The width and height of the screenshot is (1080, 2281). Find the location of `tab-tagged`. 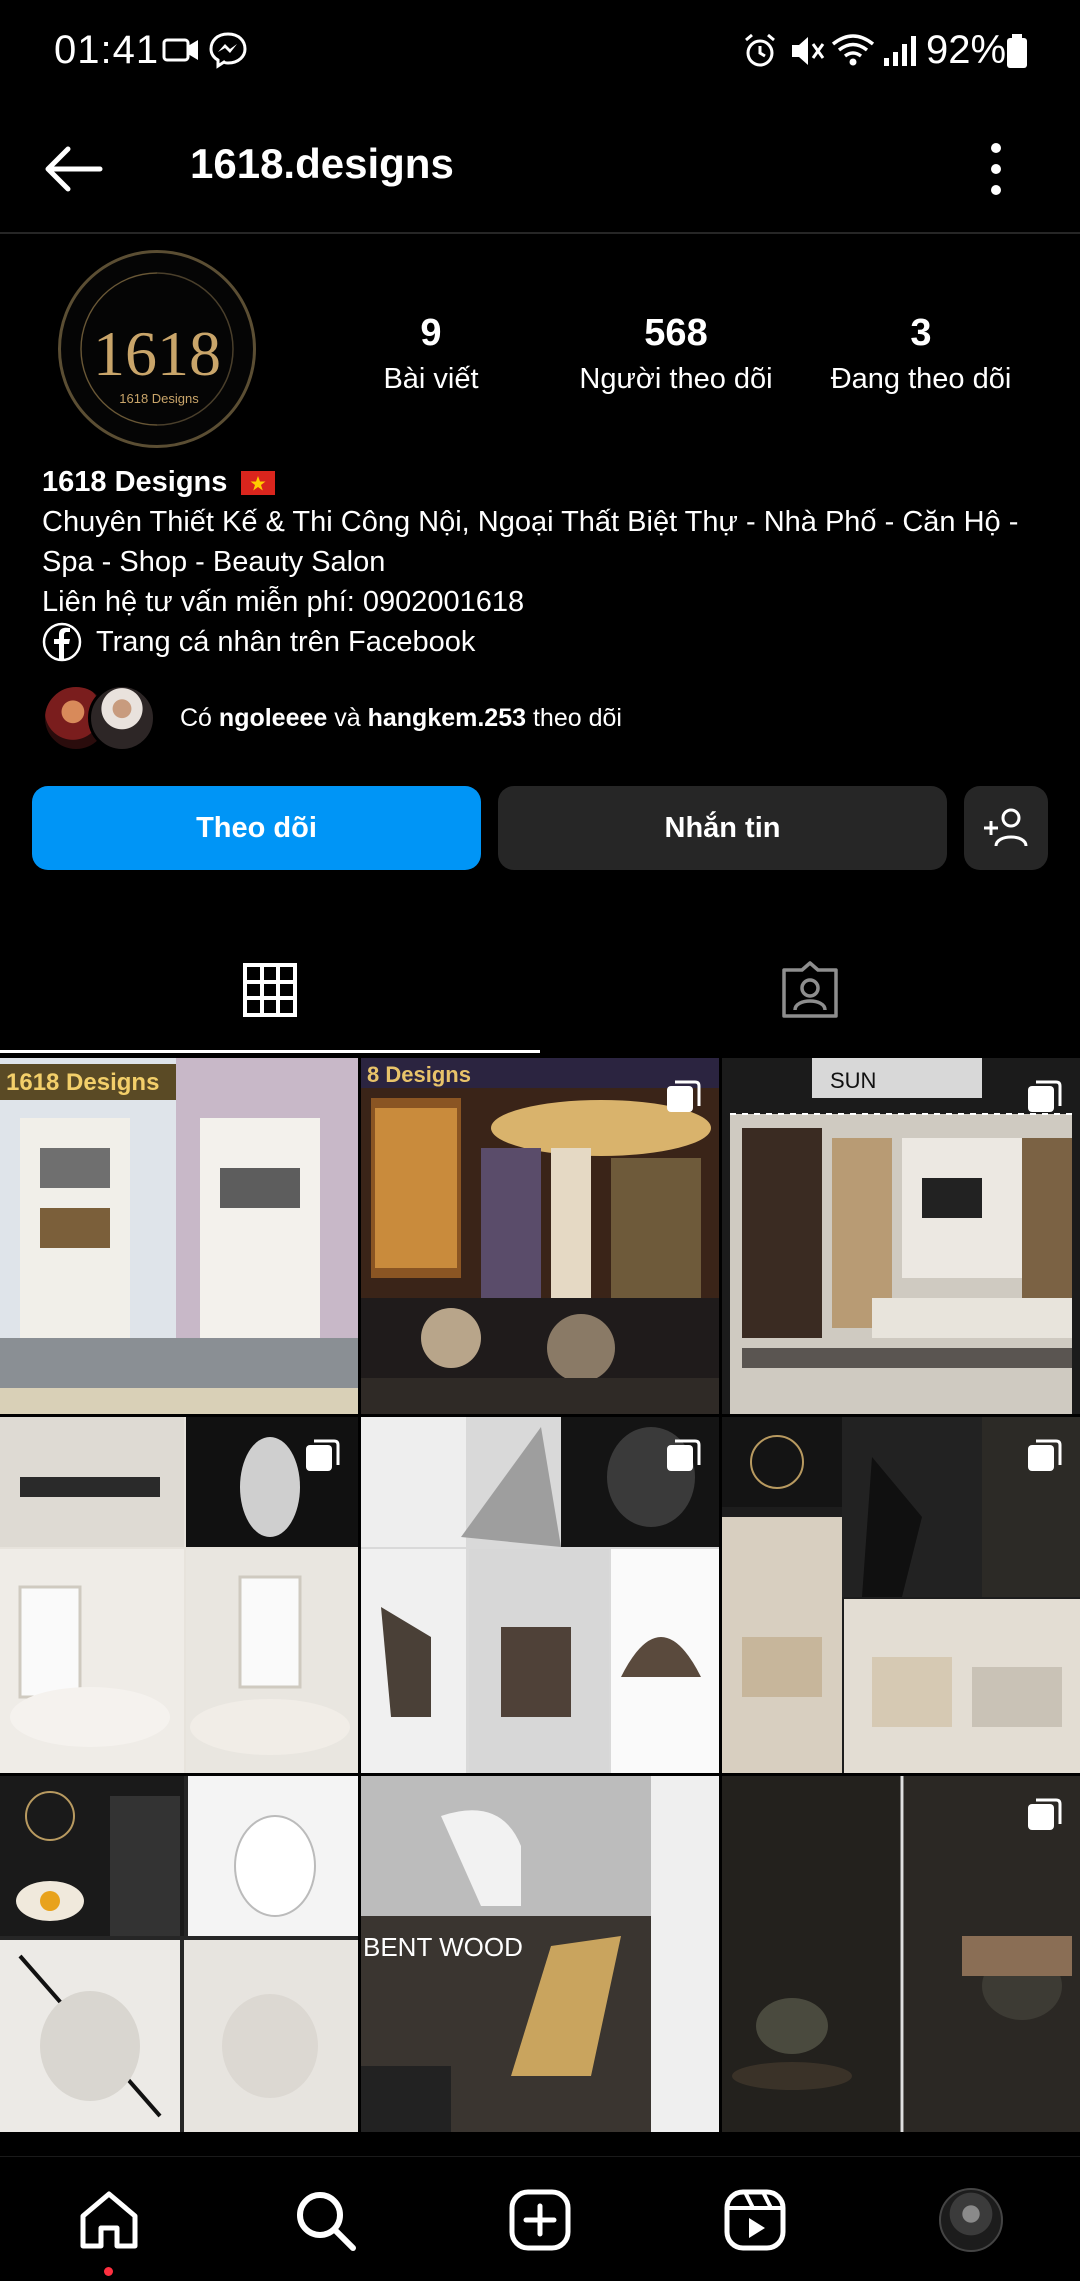

tab-tagged is located at coordinates (810, 990).